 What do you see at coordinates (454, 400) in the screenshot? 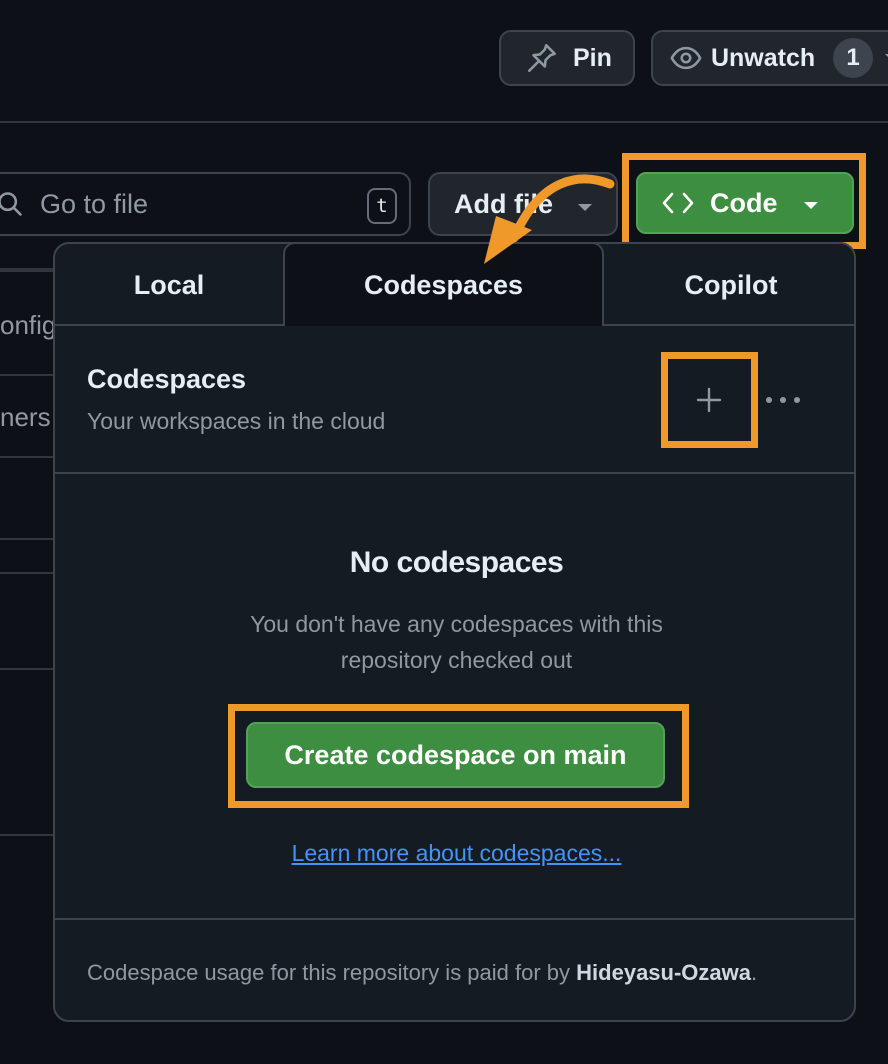
I see `codespaces-section-header: Codespaces Your workspaces in the cloud` at bounding box center [454, 400].